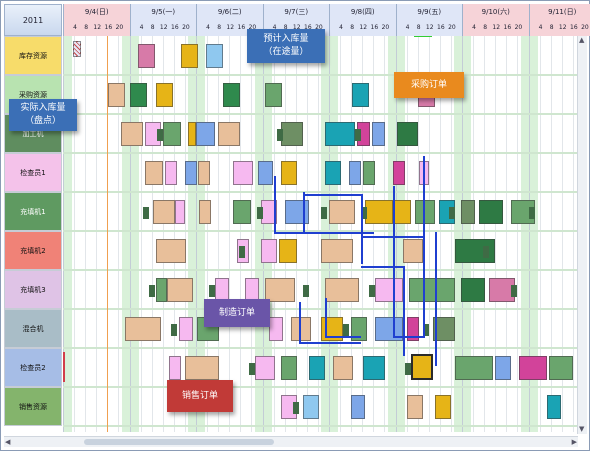  I want to click on horizontal-scrollbar: ◀ ▶, so click(291, 441).